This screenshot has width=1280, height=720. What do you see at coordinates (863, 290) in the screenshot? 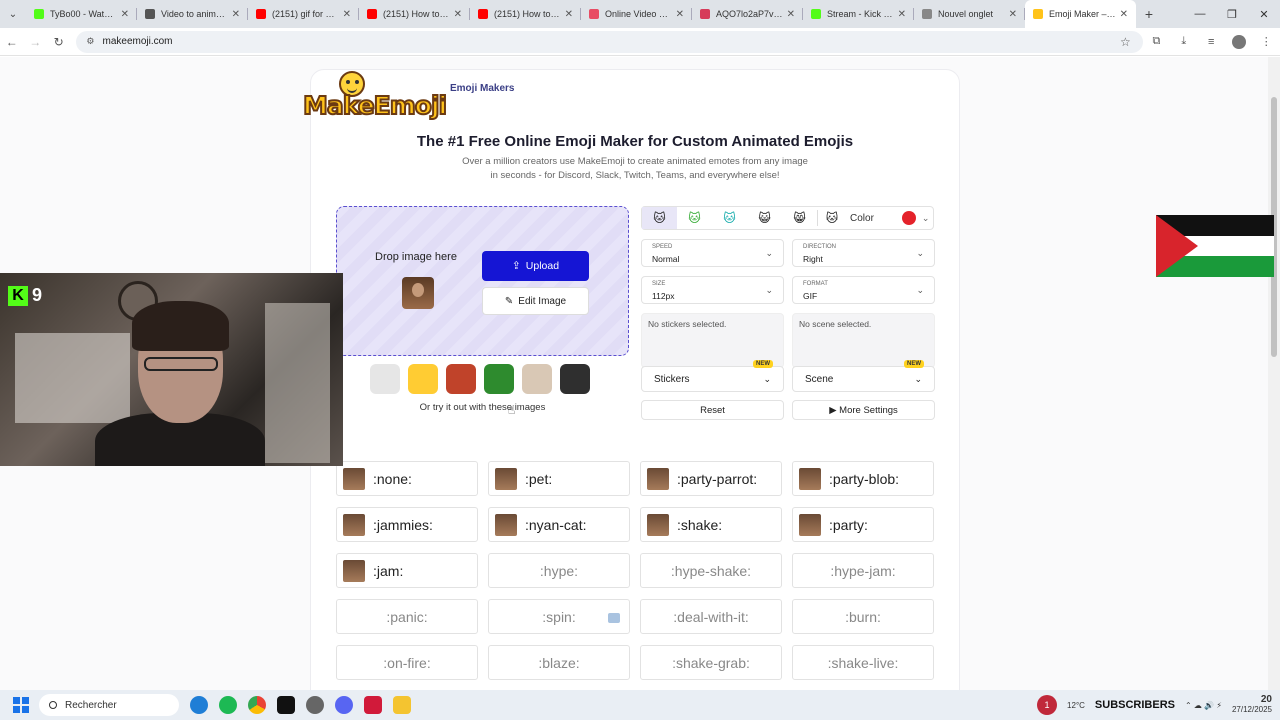
I see `format-select: Format GIF ⌄` at bounding box center [863, 290].